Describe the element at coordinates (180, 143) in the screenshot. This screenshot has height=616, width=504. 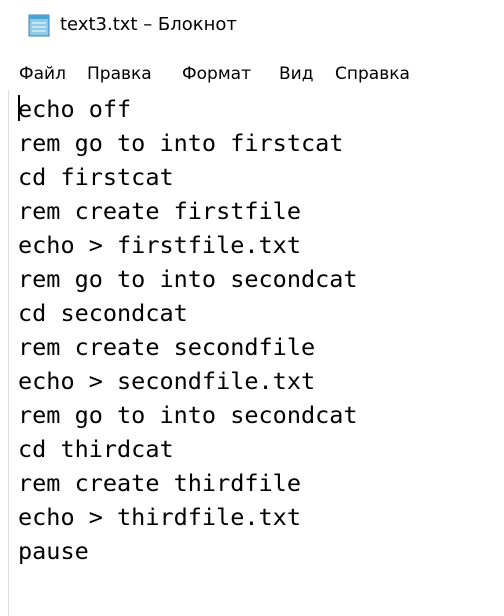
I see `editor-line: rem go to into firstcat` at that location.